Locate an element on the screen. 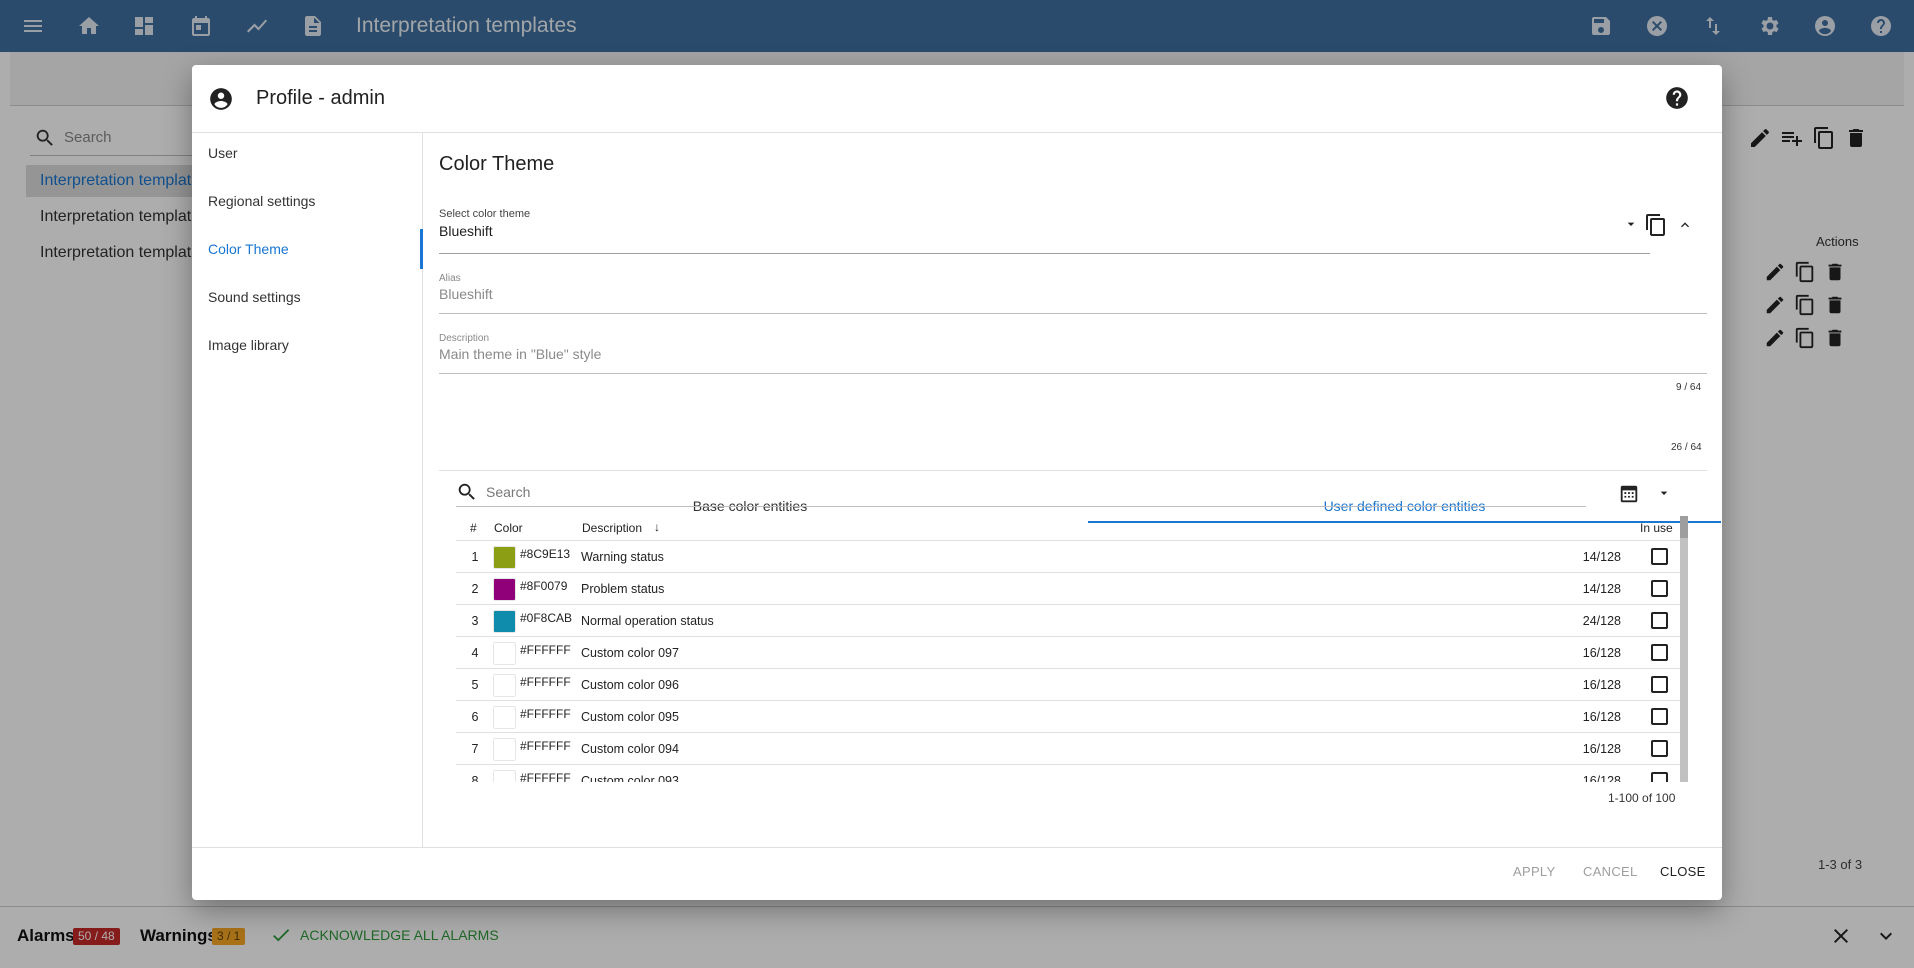  alias-label: Alias is located at coordinates (450, 278).